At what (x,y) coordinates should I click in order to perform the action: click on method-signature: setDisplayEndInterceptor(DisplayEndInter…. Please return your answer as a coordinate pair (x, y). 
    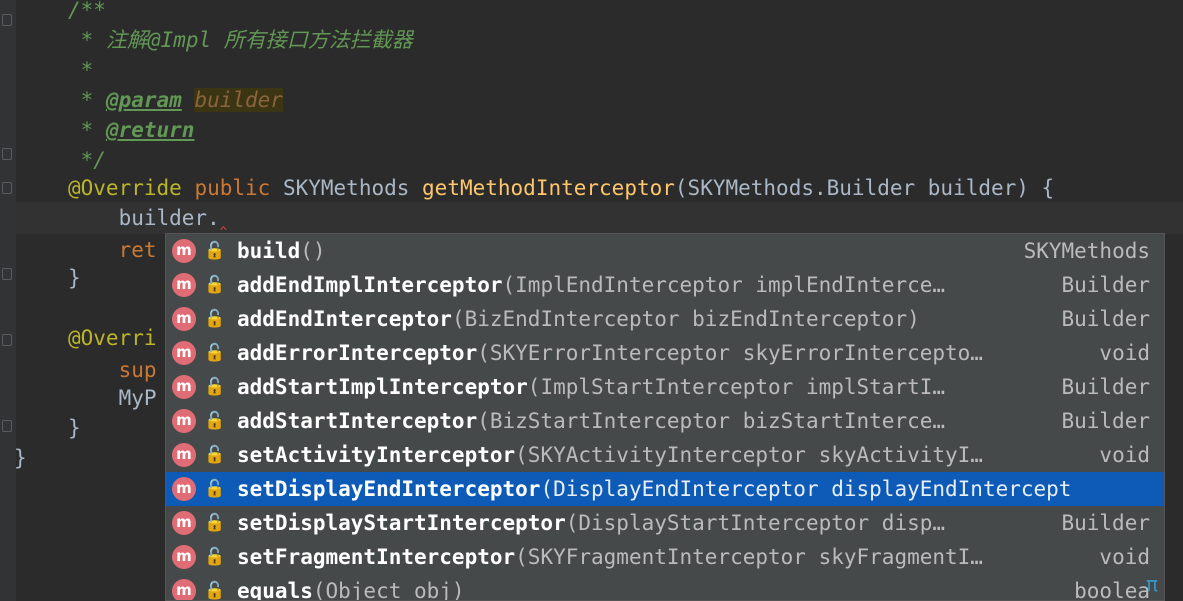
    Looking at the image, I should click on (654, 489).